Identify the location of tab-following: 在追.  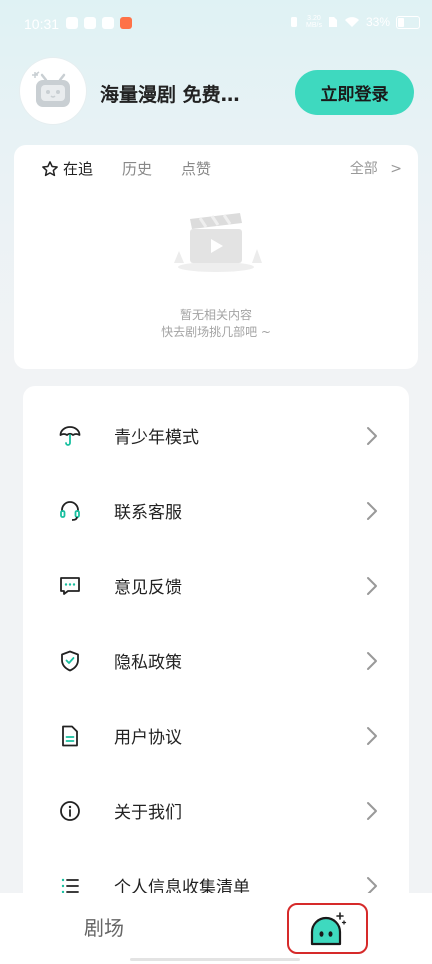
(67, 168).